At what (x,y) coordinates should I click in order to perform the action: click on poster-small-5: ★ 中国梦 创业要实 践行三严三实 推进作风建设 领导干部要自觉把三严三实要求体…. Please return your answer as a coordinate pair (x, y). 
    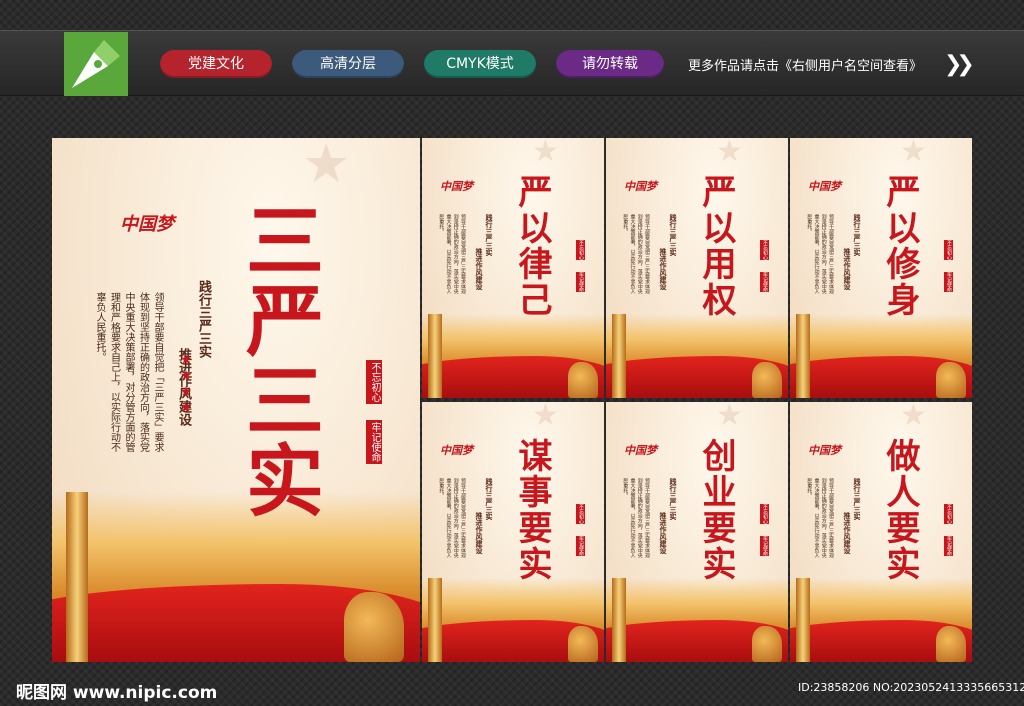
    Looking at the image, I should click on (697, 532).